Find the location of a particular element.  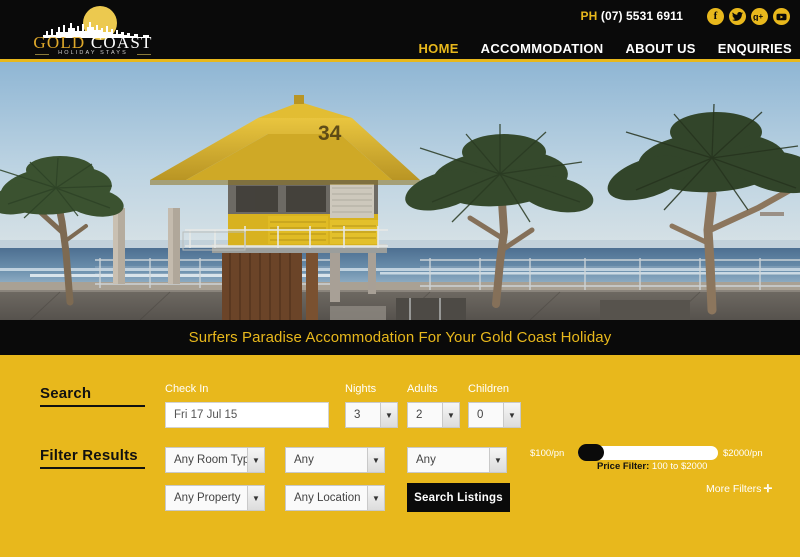

nights-value: 3 is located at coordinates (357, 415).